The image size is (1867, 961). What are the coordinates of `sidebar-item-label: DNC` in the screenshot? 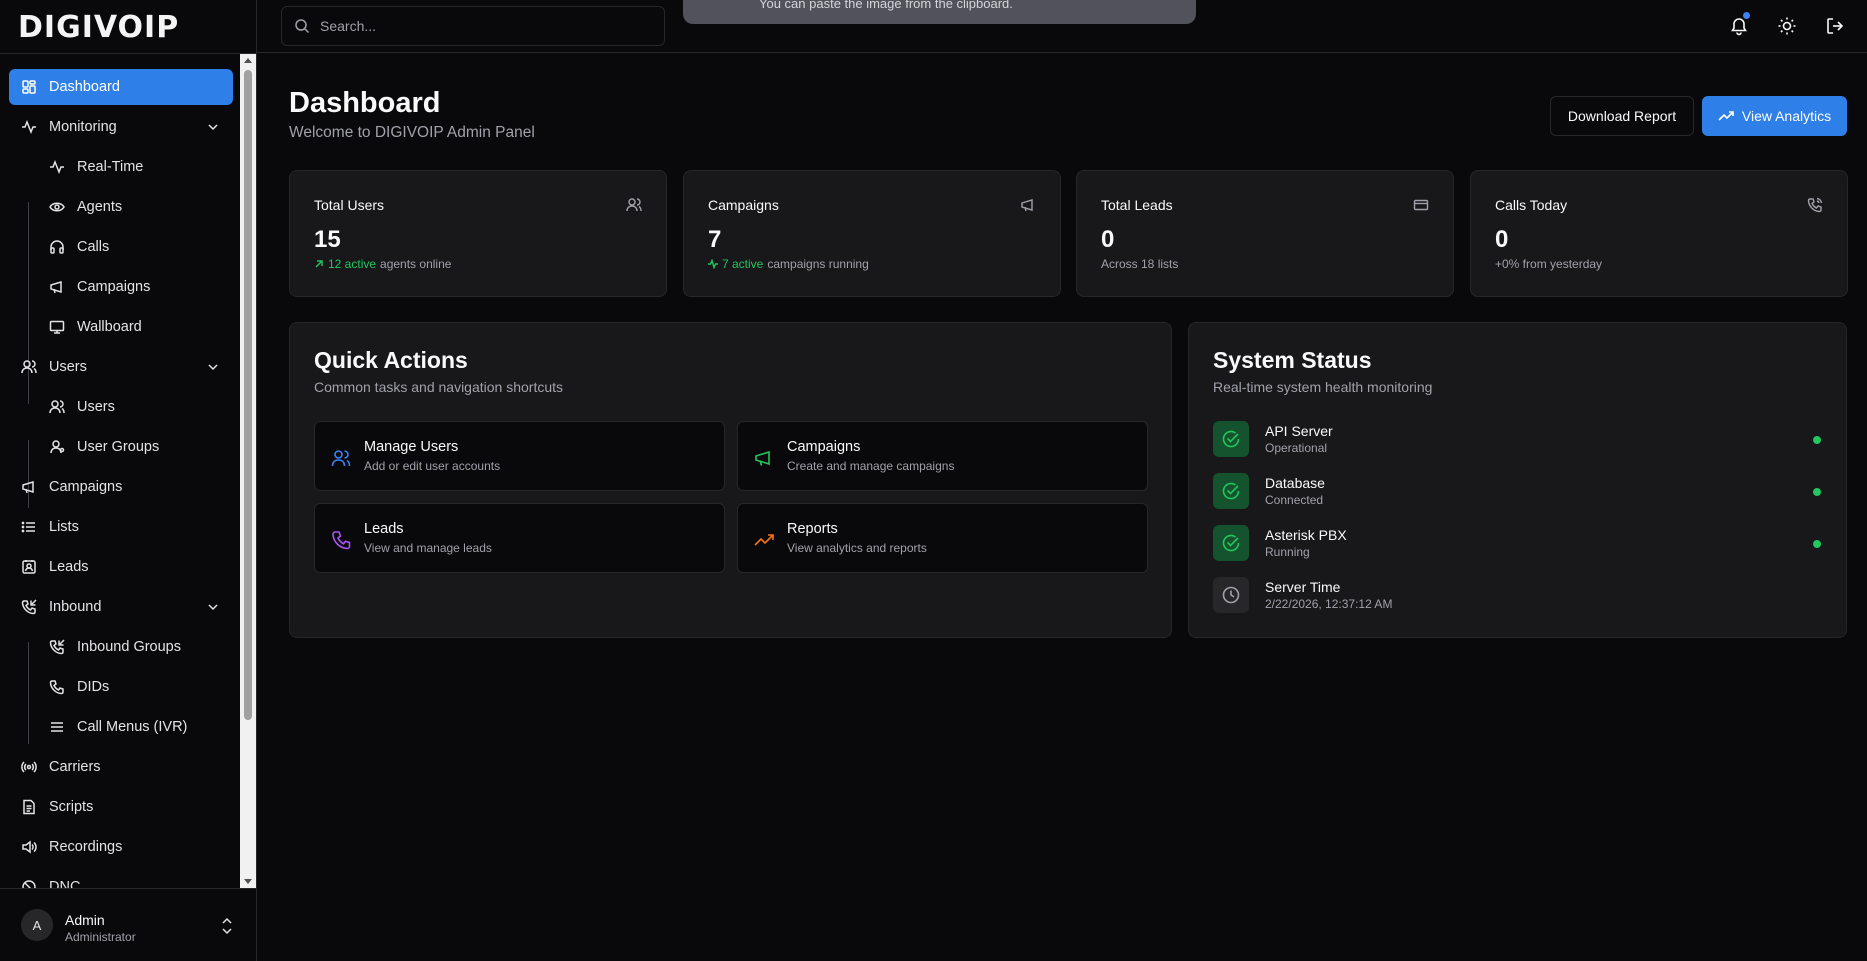 It's located at (65, 883).